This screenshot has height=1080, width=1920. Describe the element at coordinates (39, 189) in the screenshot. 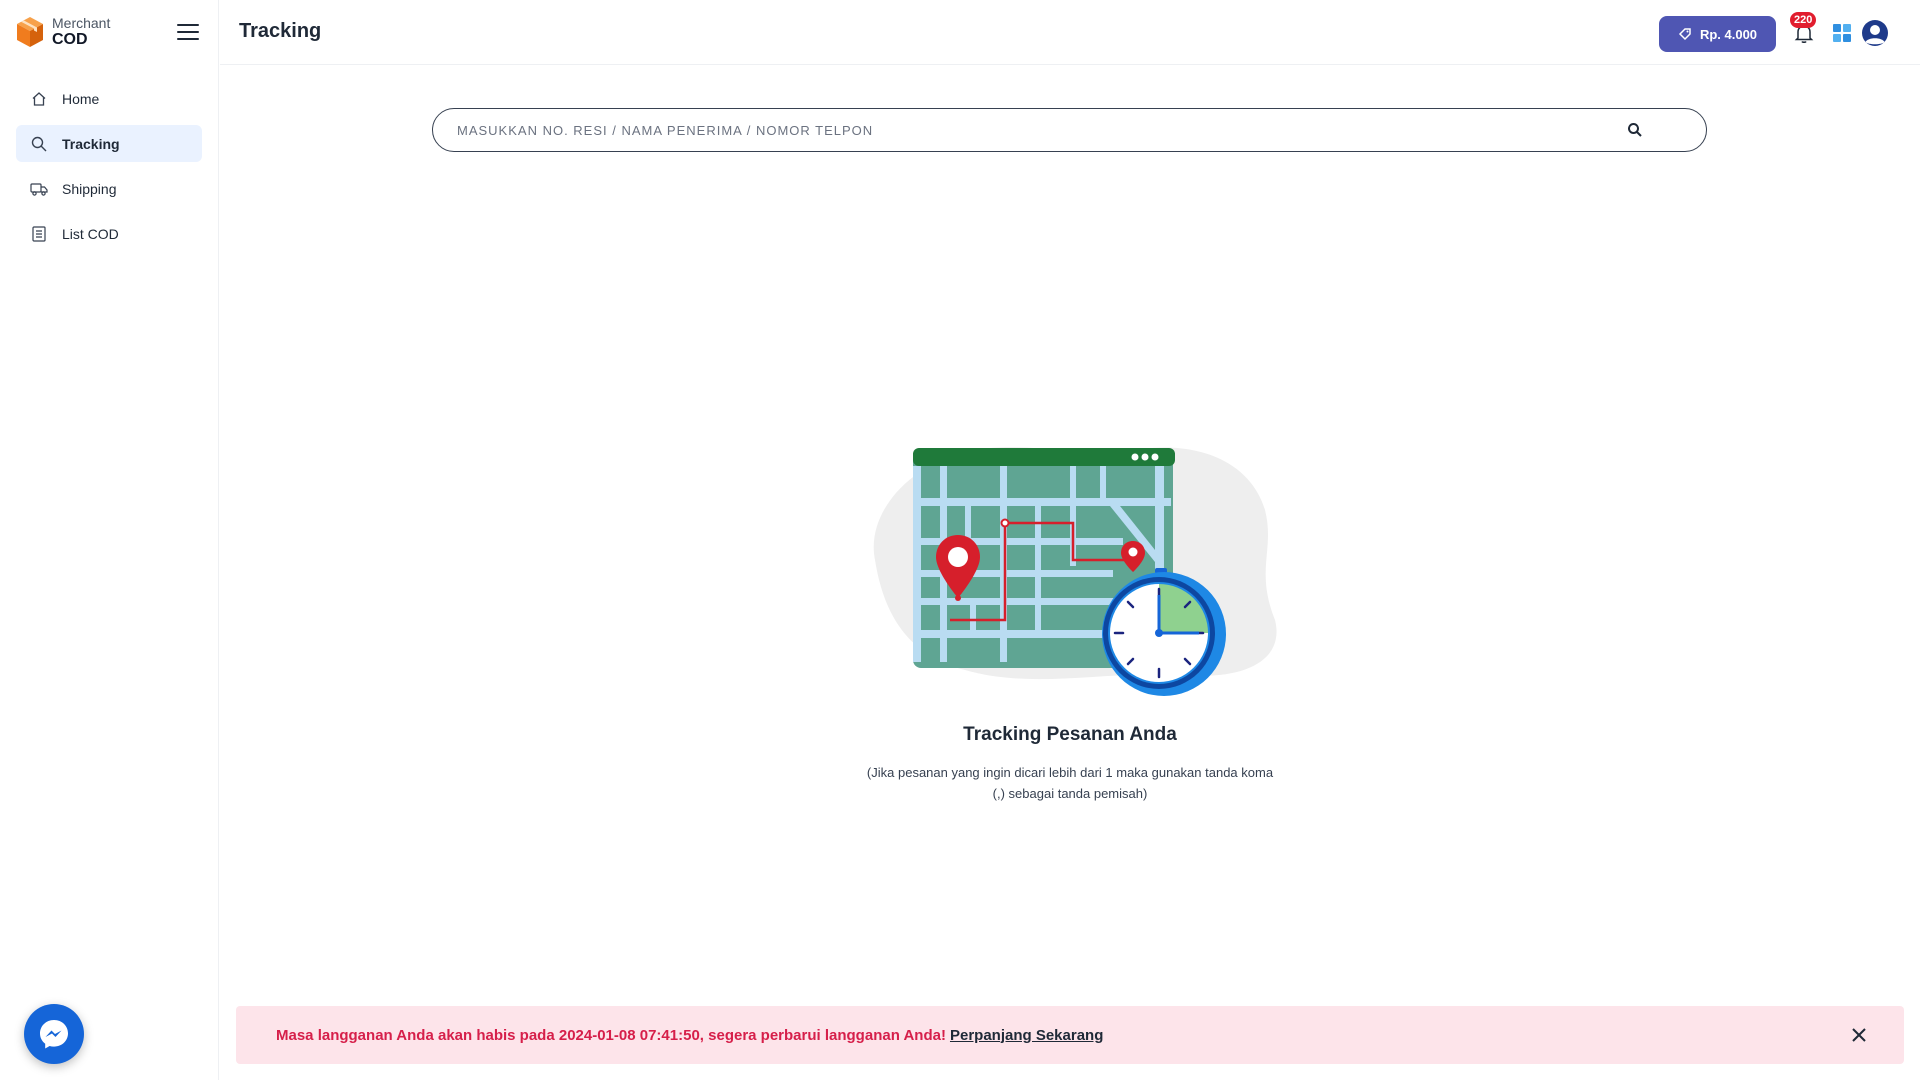

I see `truck-icon` at that location.